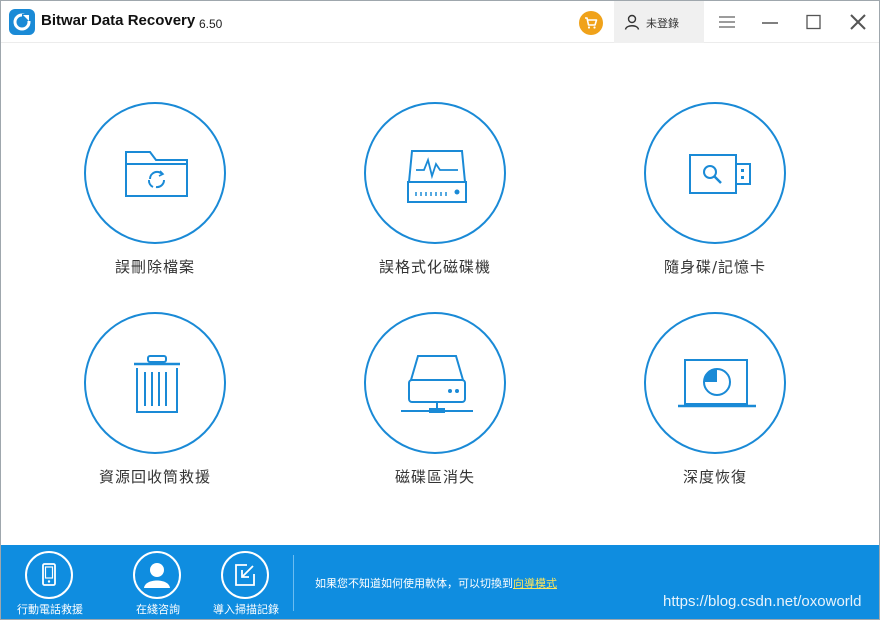 The image size is (880, 620). Describe the element at coordinates (293, 583) in the screenshot. I see `bottom-bar-divider` at that location.